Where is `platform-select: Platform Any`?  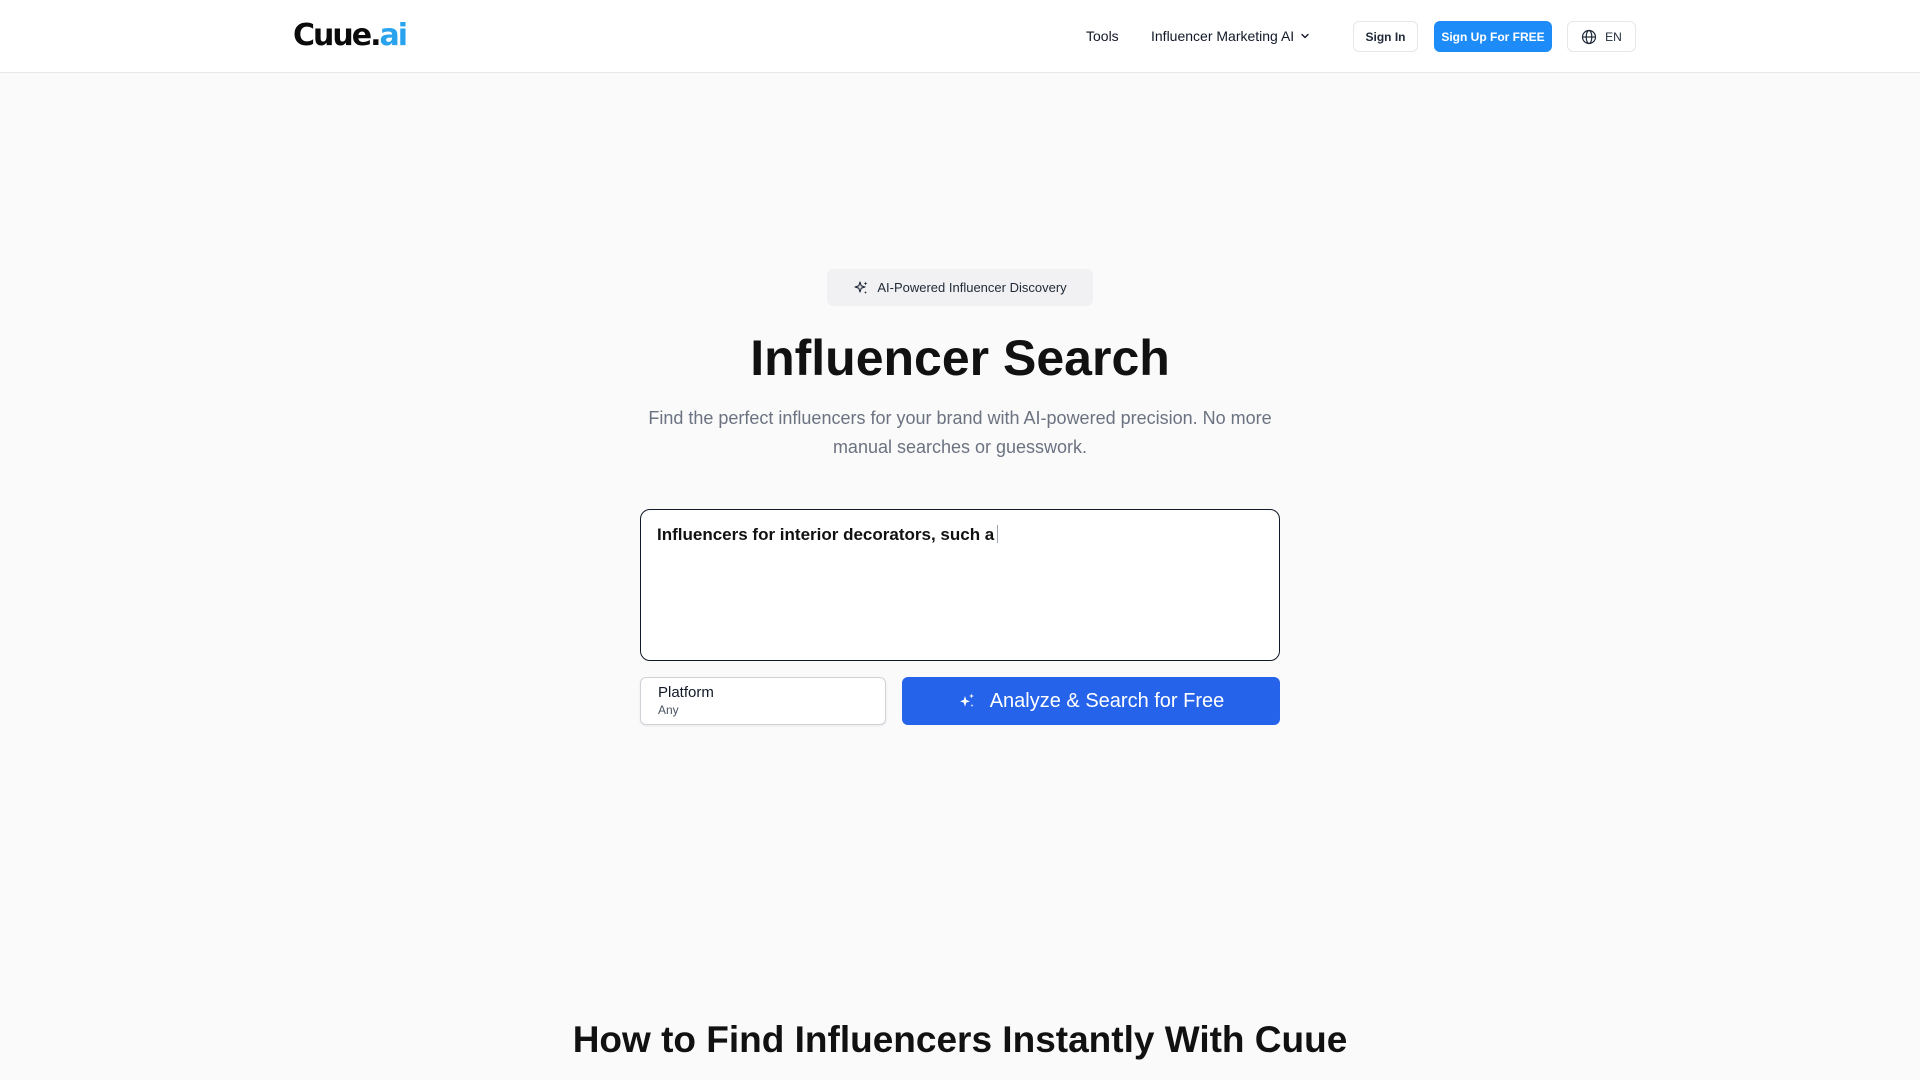
platform-select: Platform Any is located at coordinates (763, 701).